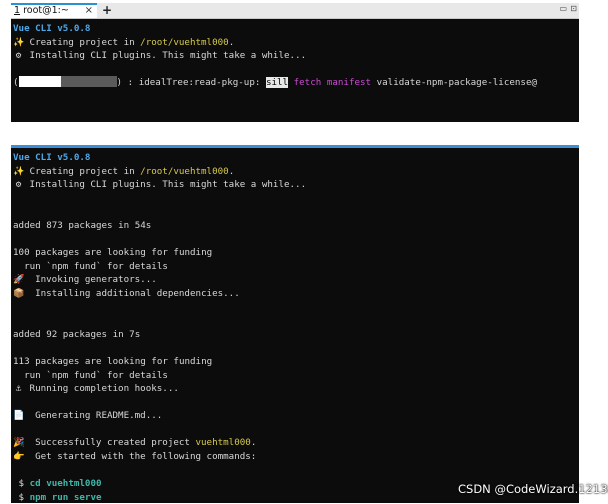  Describe the element at coordinates (113, 253) in the screenshot. I see `funding-notice-1: 100 packages are looking for funding` at that location.